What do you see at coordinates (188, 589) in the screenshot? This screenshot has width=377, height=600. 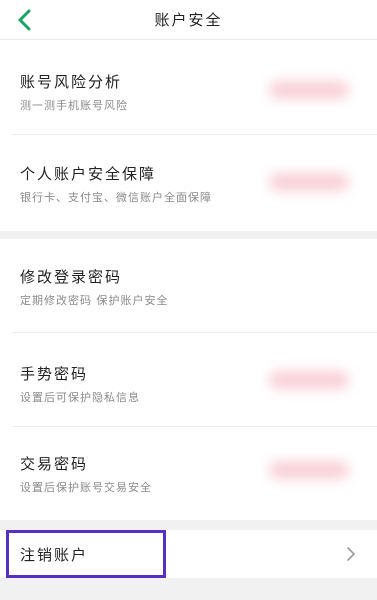 I see `bottom-gap` at bounding box center [188, 589].